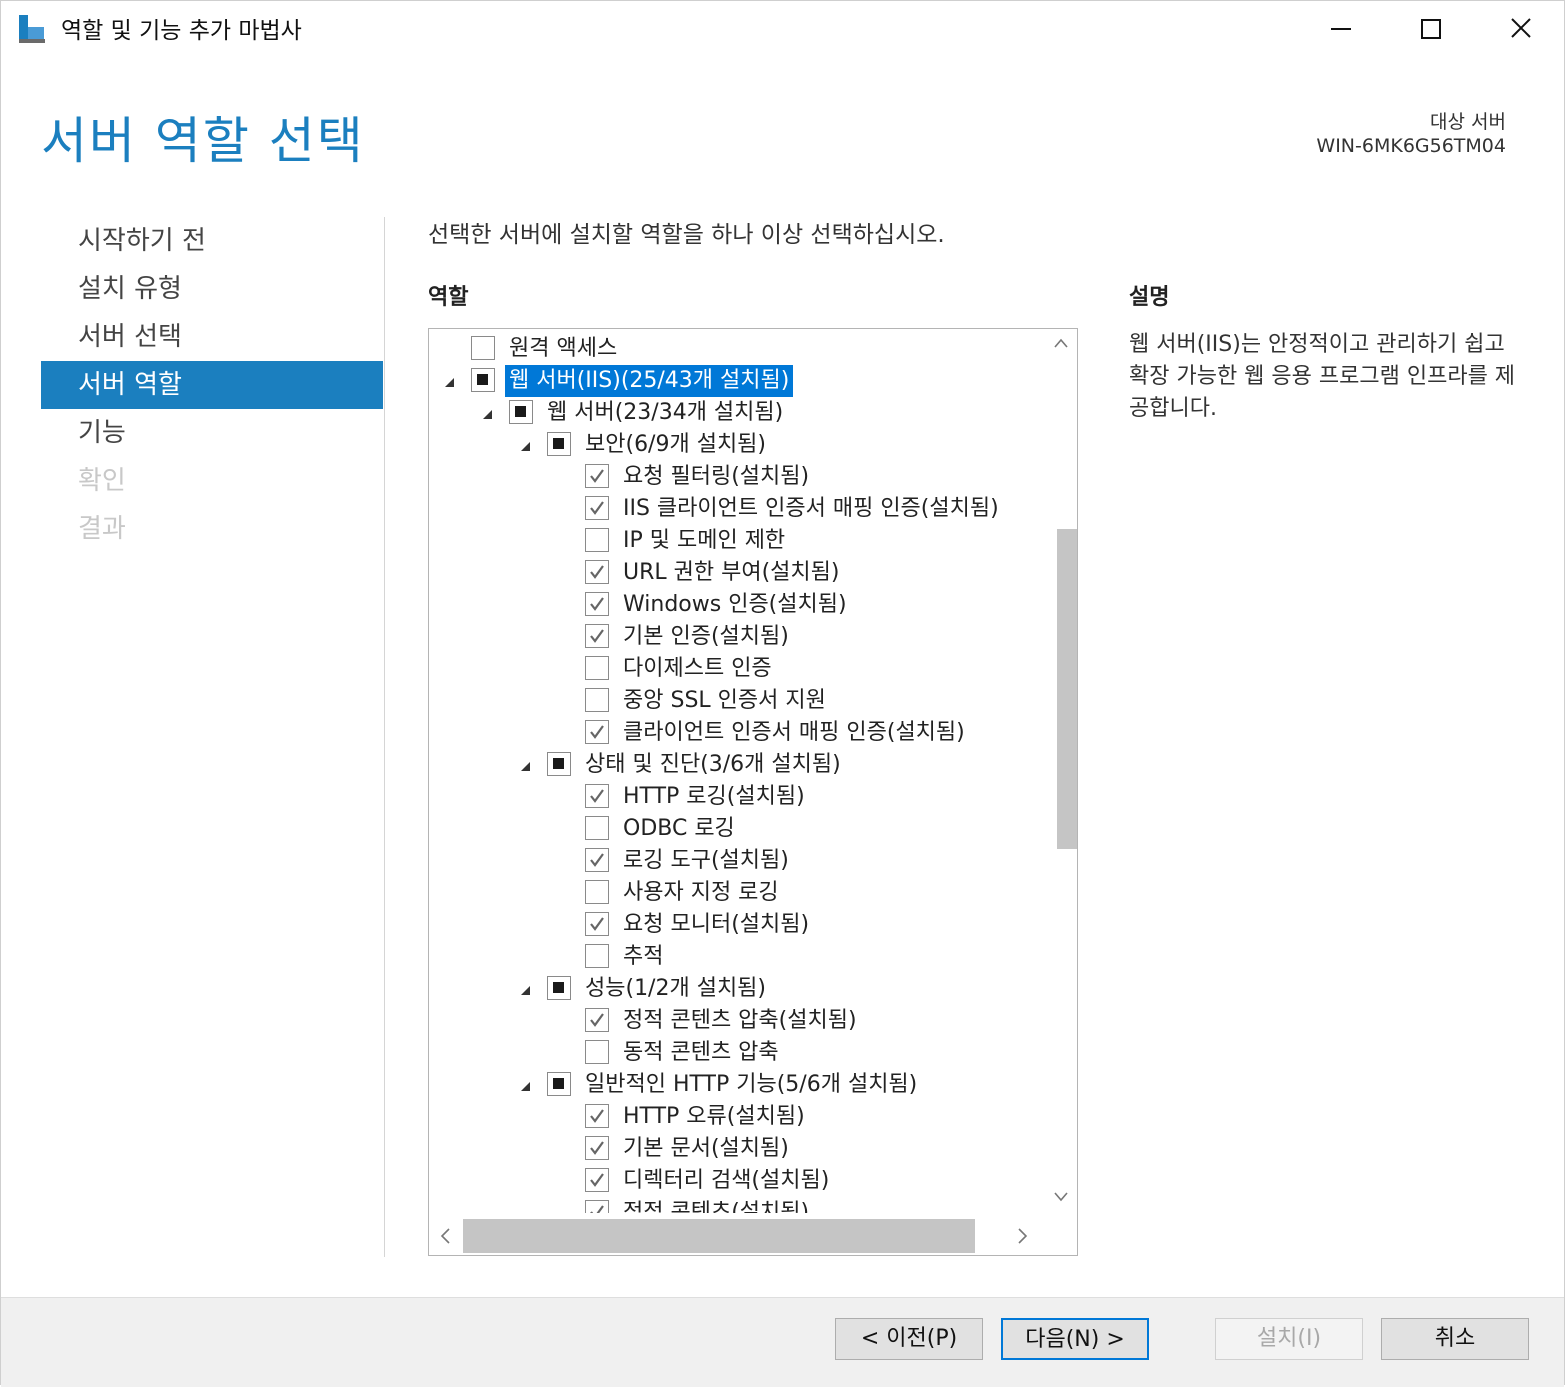 This screenshot has height=1387, width=1565. I want to click on role-label: ODBC 로깅, so click(679, 829).